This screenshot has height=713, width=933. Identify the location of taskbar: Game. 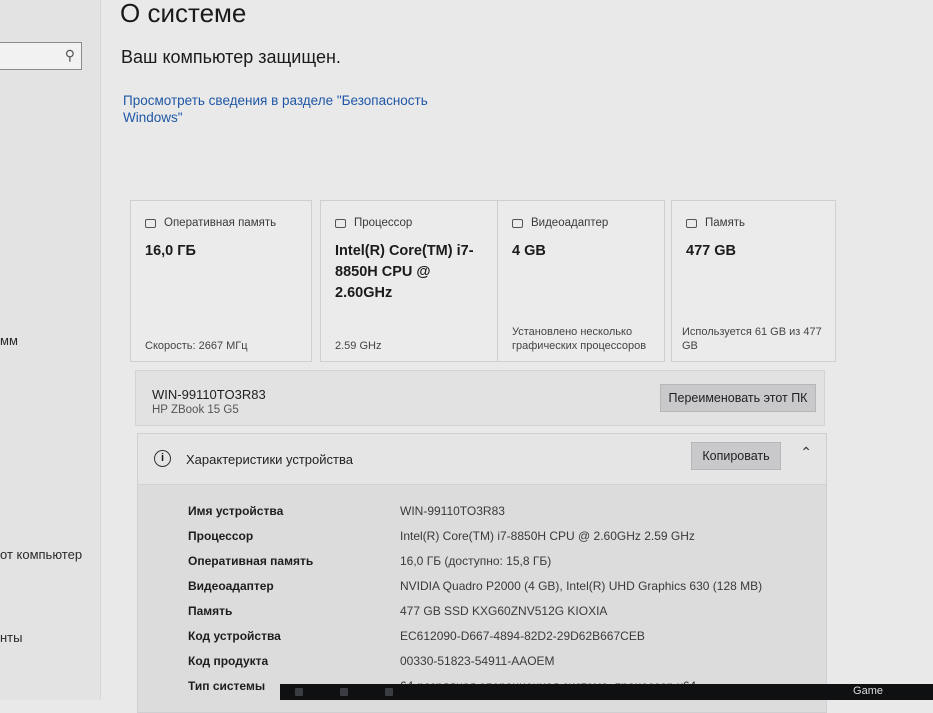
(606, 692).